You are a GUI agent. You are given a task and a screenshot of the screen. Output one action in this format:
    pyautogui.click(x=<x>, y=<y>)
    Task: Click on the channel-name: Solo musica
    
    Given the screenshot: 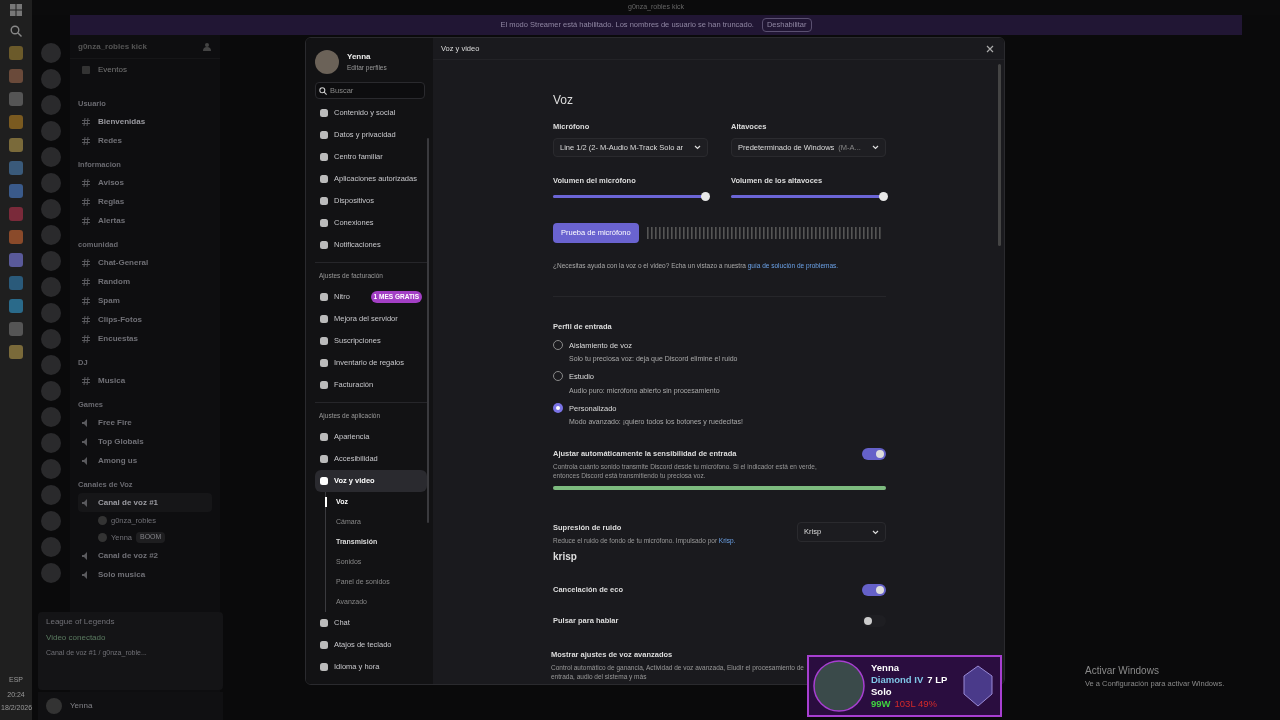 What is the action you would take?
    pyautogui.click(x=122, y=574)
    